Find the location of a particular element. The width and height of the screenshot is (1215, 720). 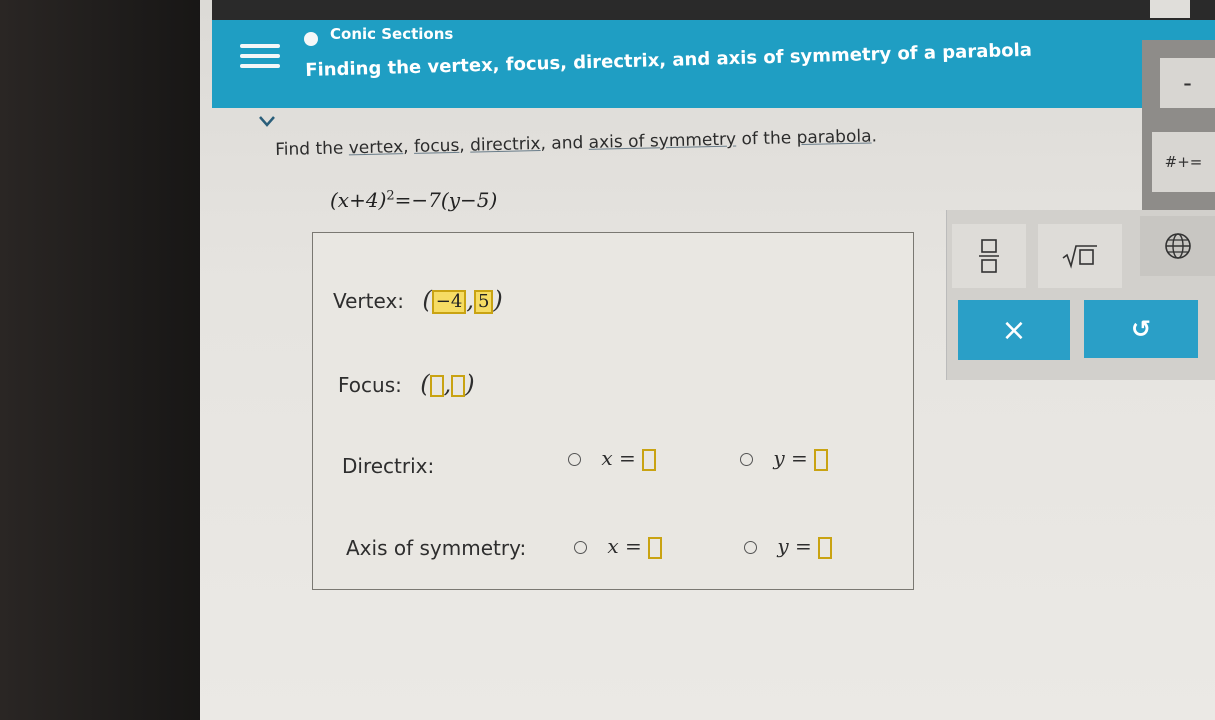

clear-button: × is located at coordinates (1014, 330).